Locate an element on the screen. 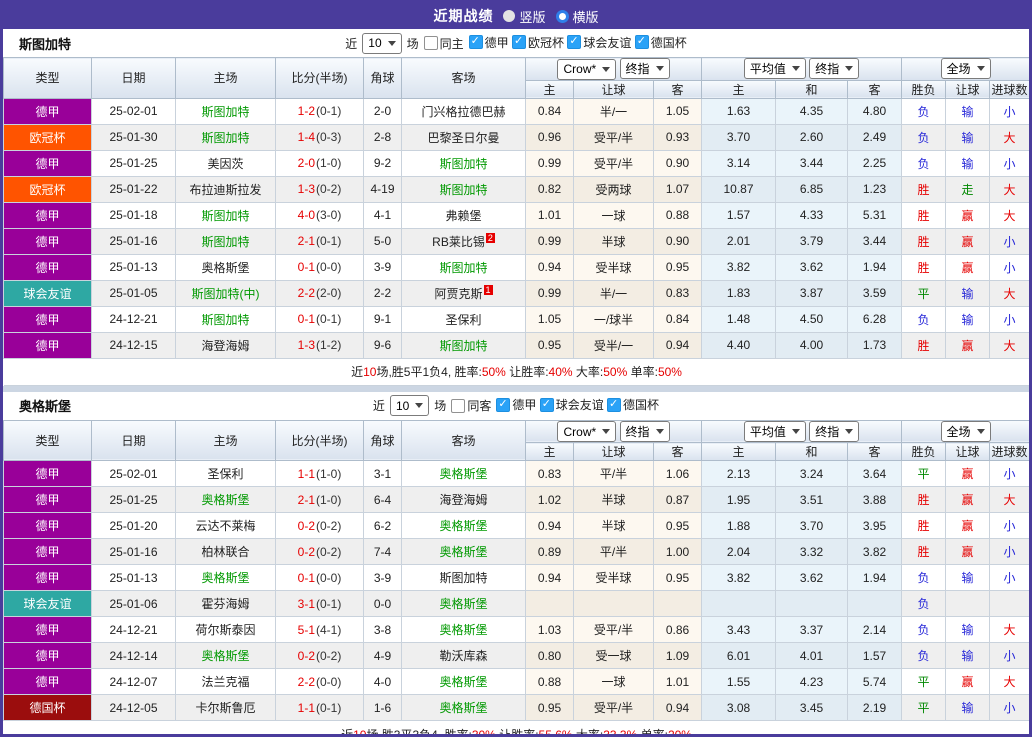  asia-home-odds: 0.99 is located at coordinates (549, 293).